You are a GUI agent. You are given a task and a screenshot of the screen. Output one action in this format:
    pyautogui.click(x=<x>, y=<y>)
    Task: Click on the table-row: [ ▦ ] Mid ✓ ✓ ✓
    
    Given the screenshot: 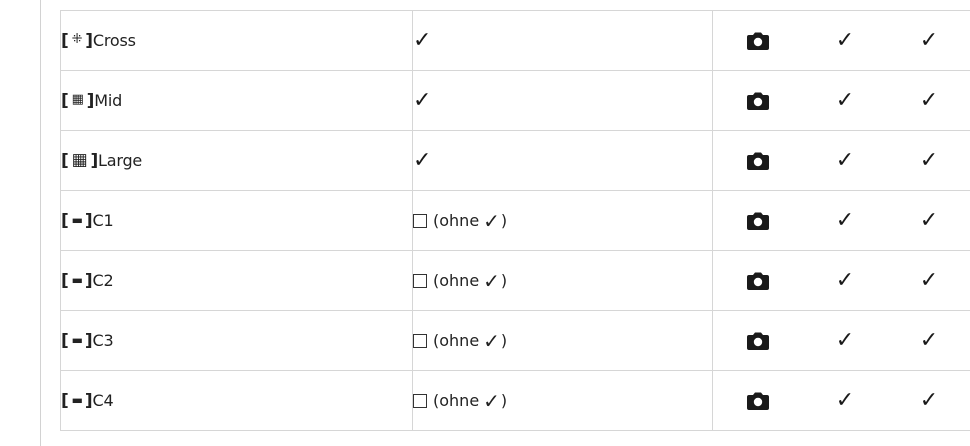 What is the action you would take?
    pyautogui.click(x=515, y=100)
    